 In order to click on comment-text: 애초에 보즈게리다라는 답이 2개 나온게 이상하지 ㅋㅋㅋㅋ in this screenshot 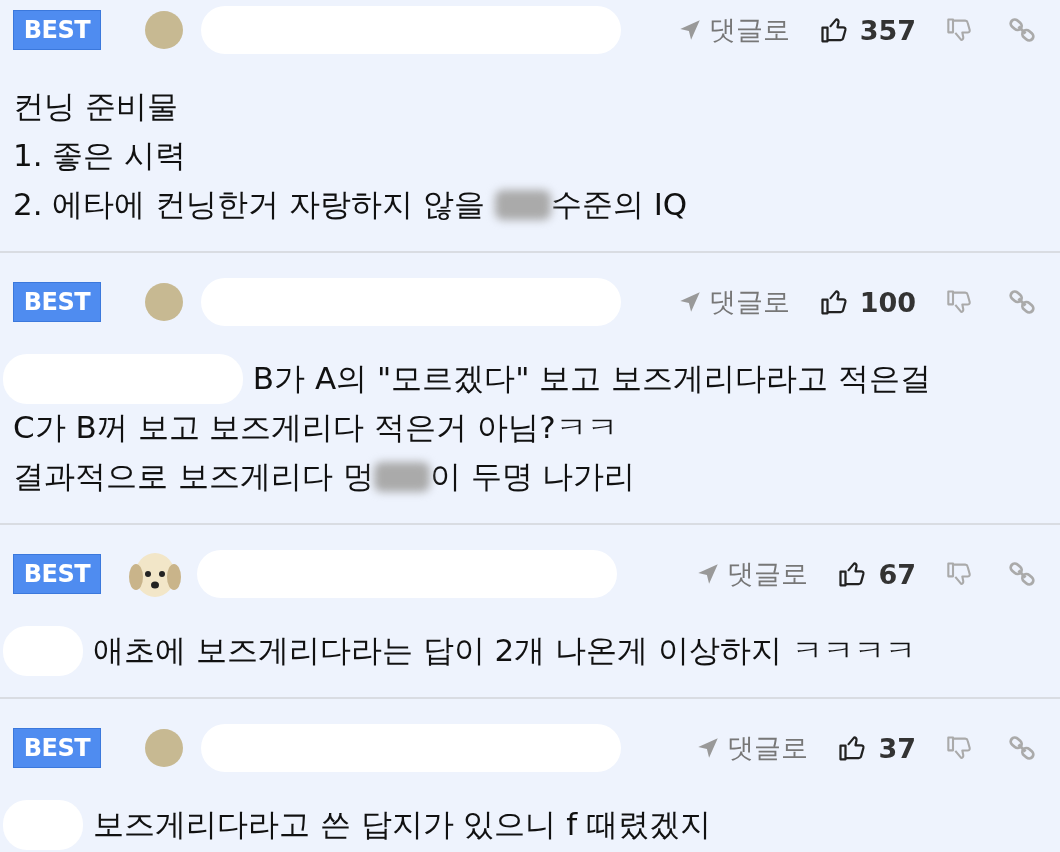, I will do `click(503, 650)`.